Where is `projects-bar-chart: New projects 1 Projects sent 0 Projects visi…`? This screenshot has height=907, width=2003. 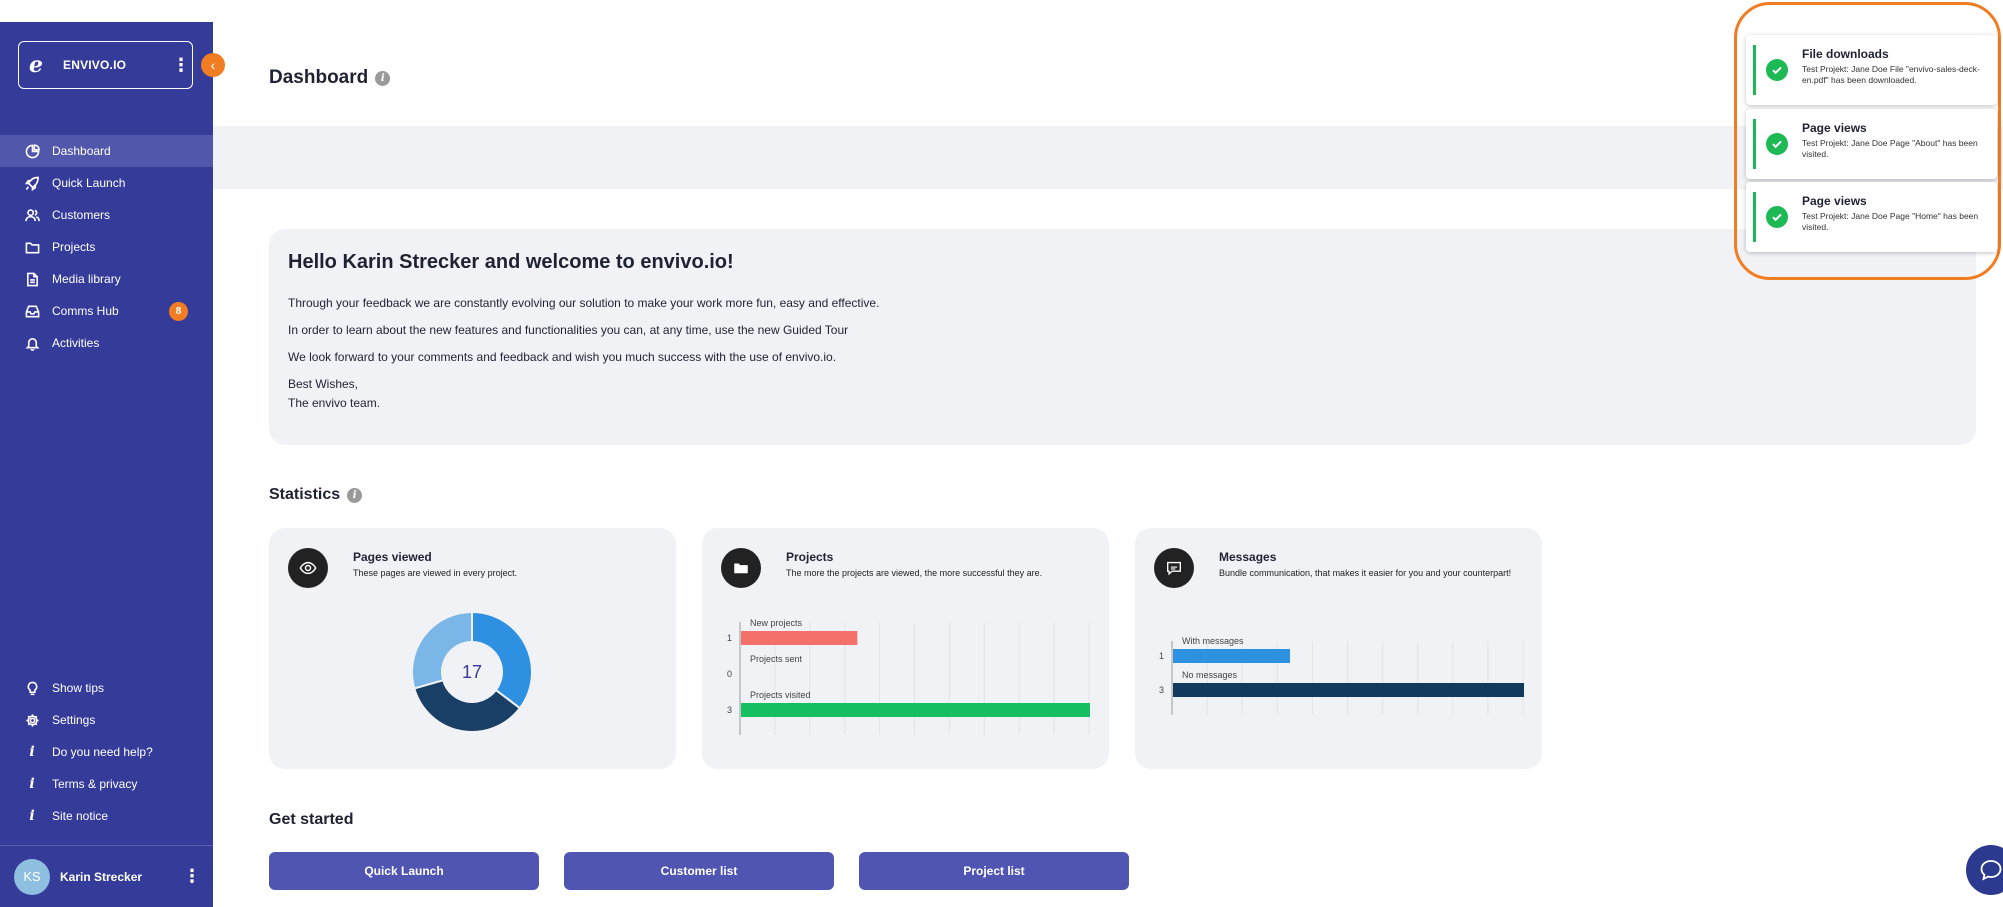
projects-bar-chart: New projects 1 Projects sent 0 Projects visi… is located at coordinates (908, 676).